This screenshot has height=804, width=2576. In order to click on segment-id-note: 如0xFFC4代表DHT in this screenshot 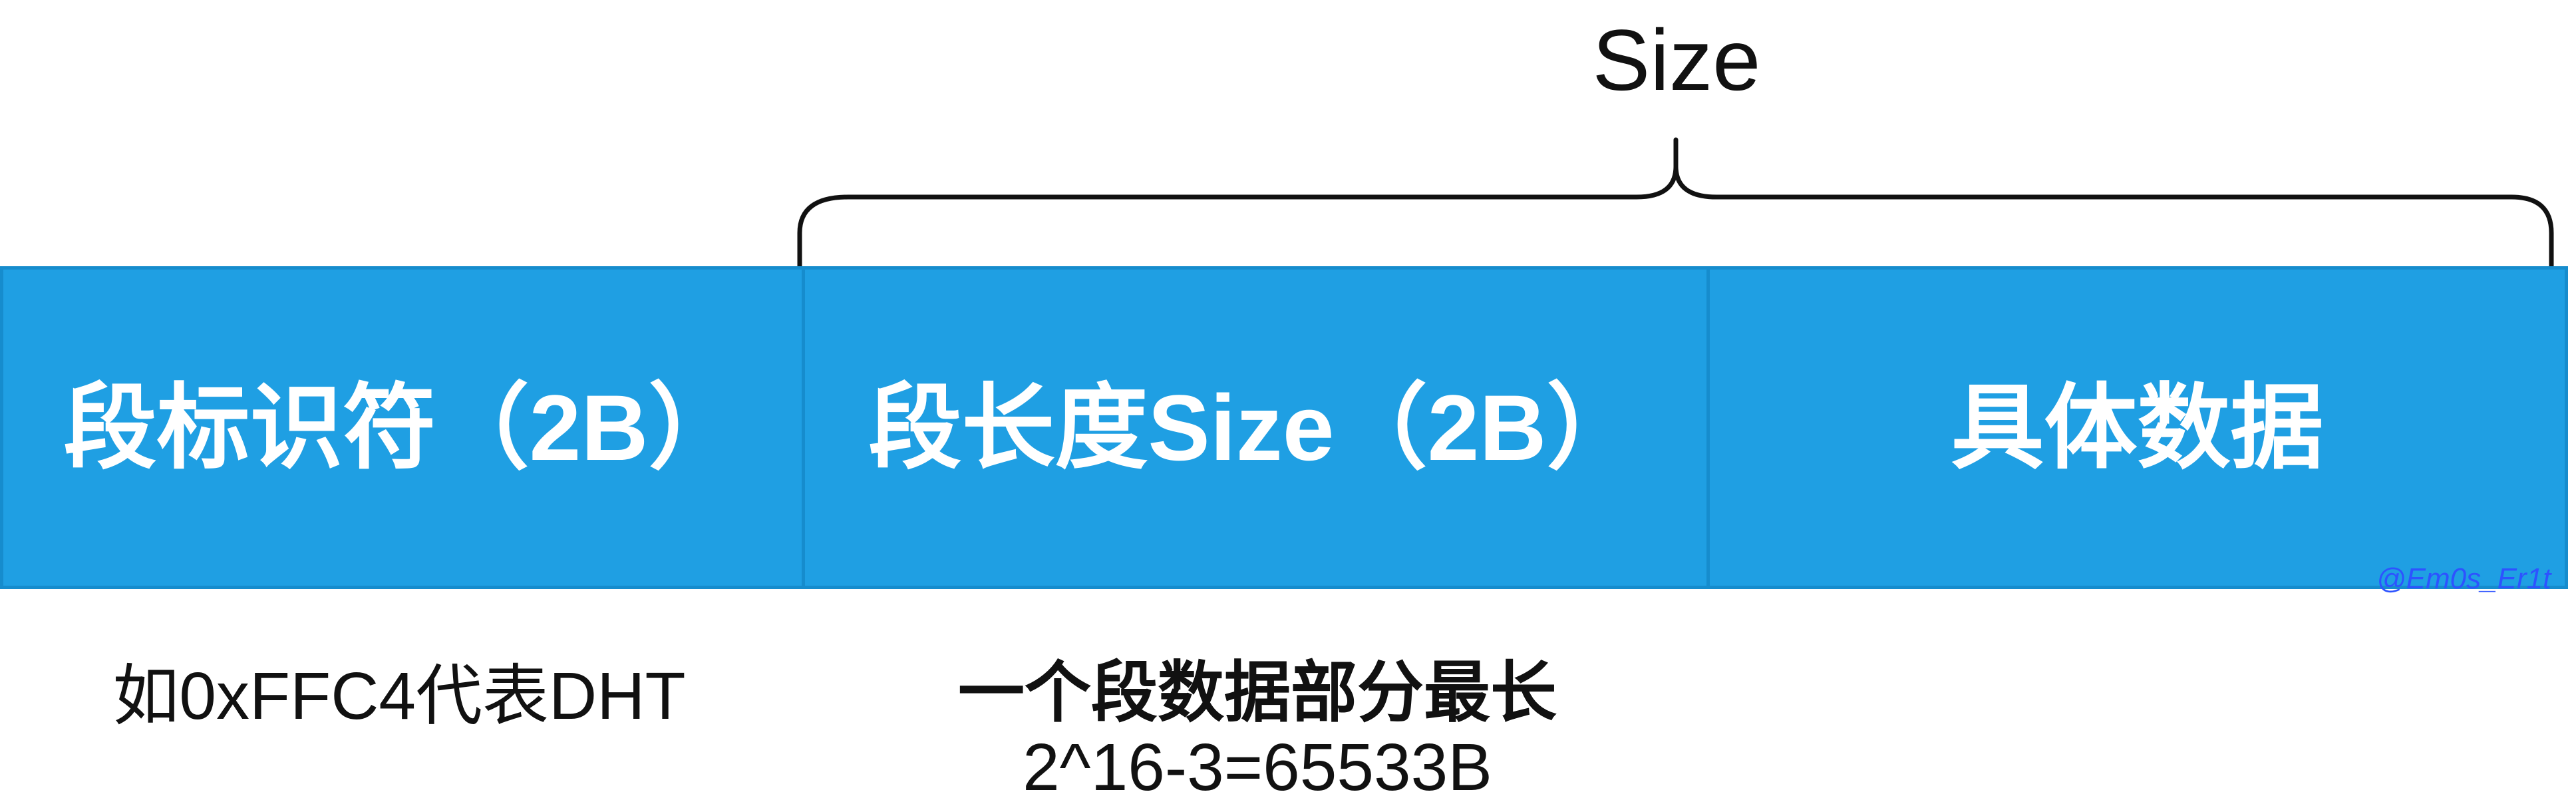, I will do `click(399, 696)`.